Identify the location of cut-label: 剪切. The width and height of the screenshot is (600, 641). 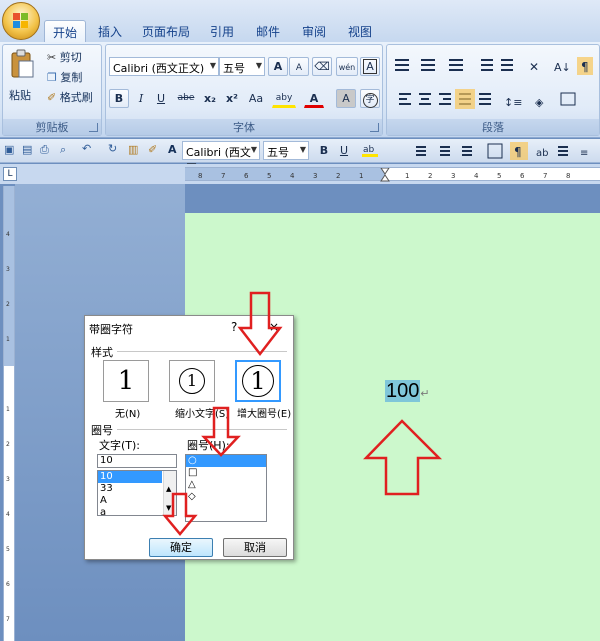
(70, 57).